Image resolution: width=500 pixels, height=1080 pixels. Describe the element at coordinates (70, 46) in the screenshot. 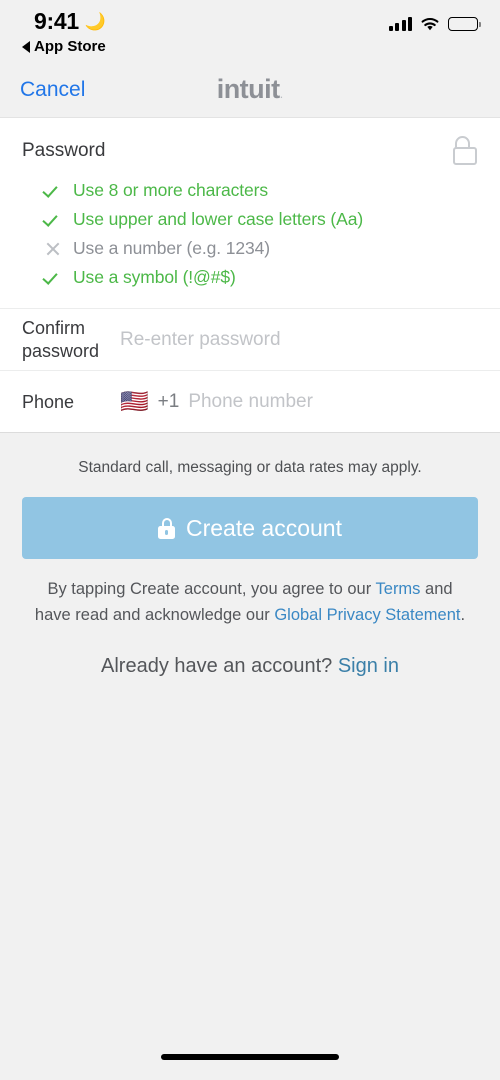

I see `back-to-app-store-label: App Store` at that location.